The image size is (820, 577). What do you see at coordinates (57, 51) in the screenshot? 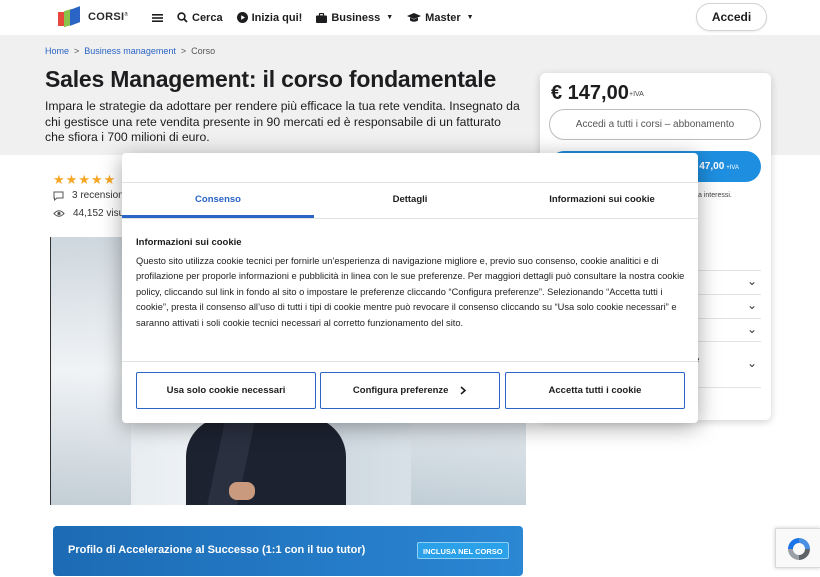
I see `breadcrumb-home: Home` at bounding box center [57, 51].